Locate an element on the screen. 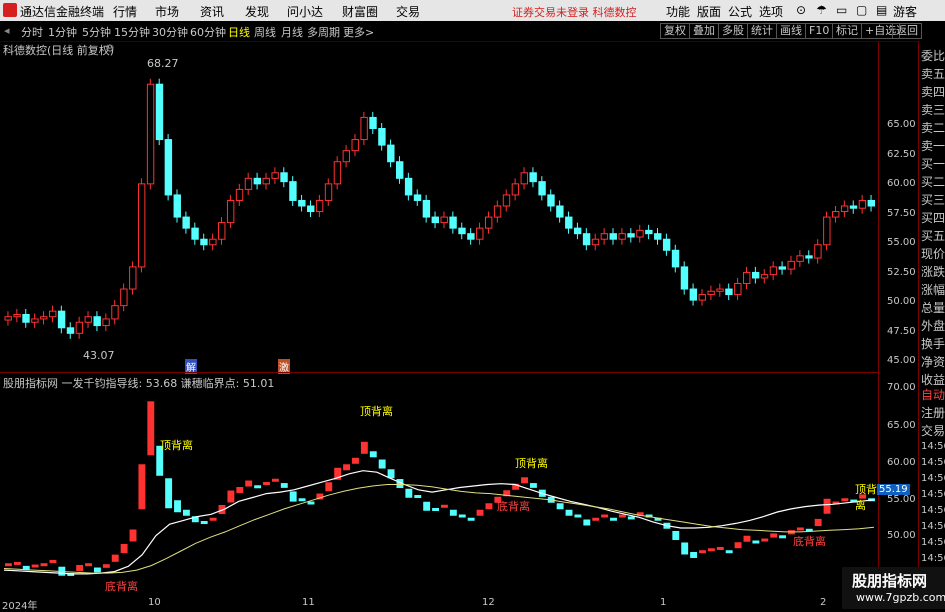 The height and width of the screenshot is (612, 945). skin-icon: ☂ is located at coordinates (821, 10).